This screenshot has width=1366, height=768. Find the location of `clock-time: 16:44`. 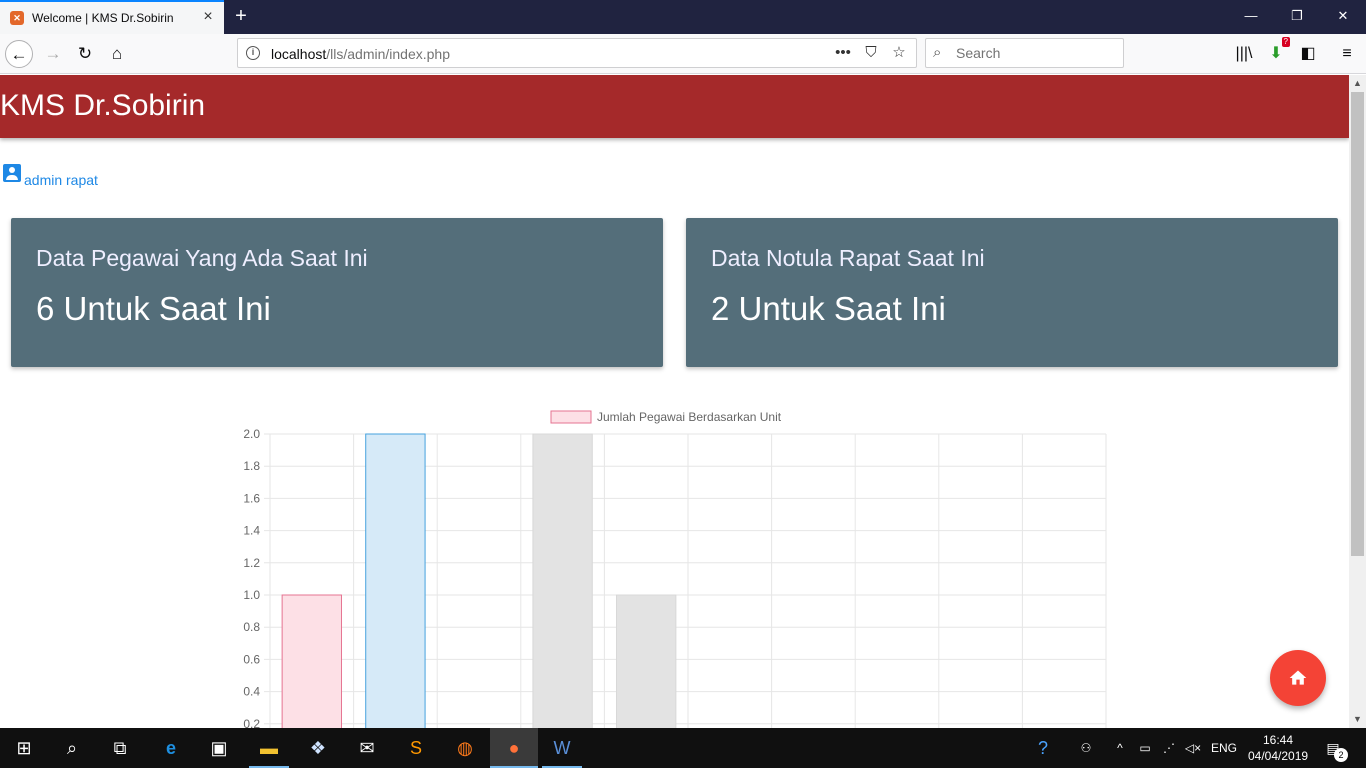

clock-time: 16:44 is located at coordinates (1278, 740).